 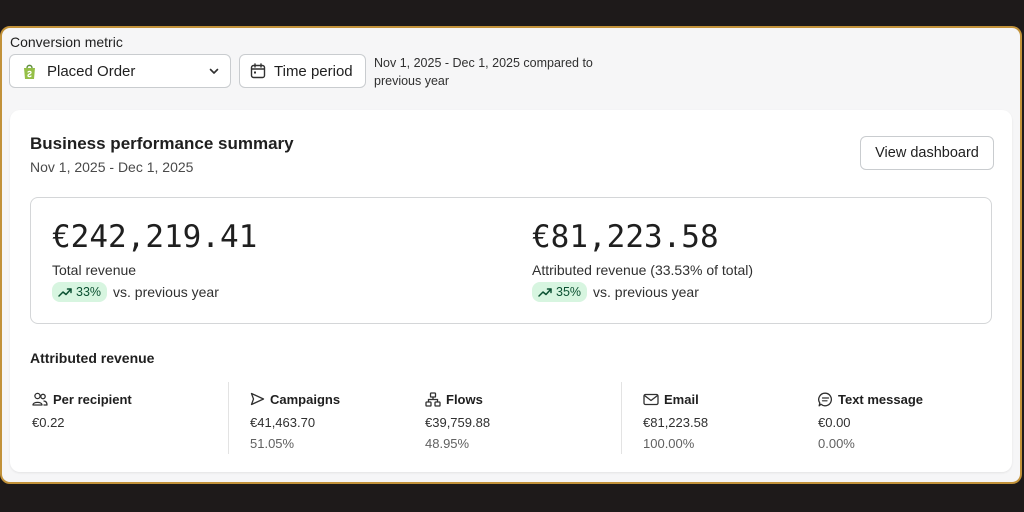 I want to click on stat-share: 48.95%, so click(x=447, y=443).